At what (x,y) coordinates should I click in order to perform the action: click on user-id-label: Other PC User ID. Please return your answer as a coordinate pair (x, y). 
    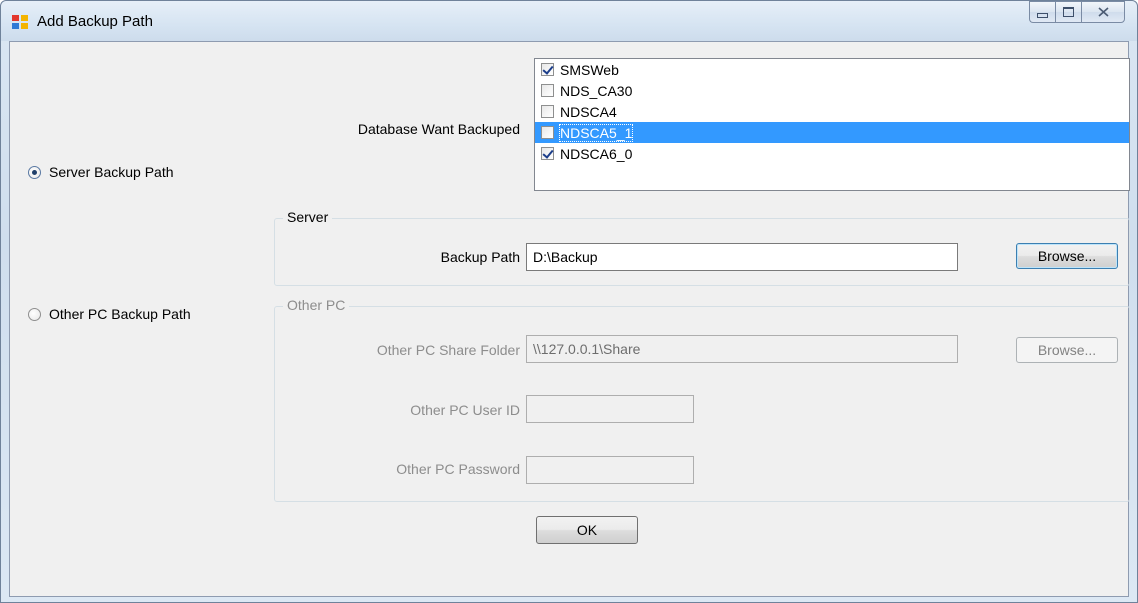
    Looking at the image, I should click on (465, 410).